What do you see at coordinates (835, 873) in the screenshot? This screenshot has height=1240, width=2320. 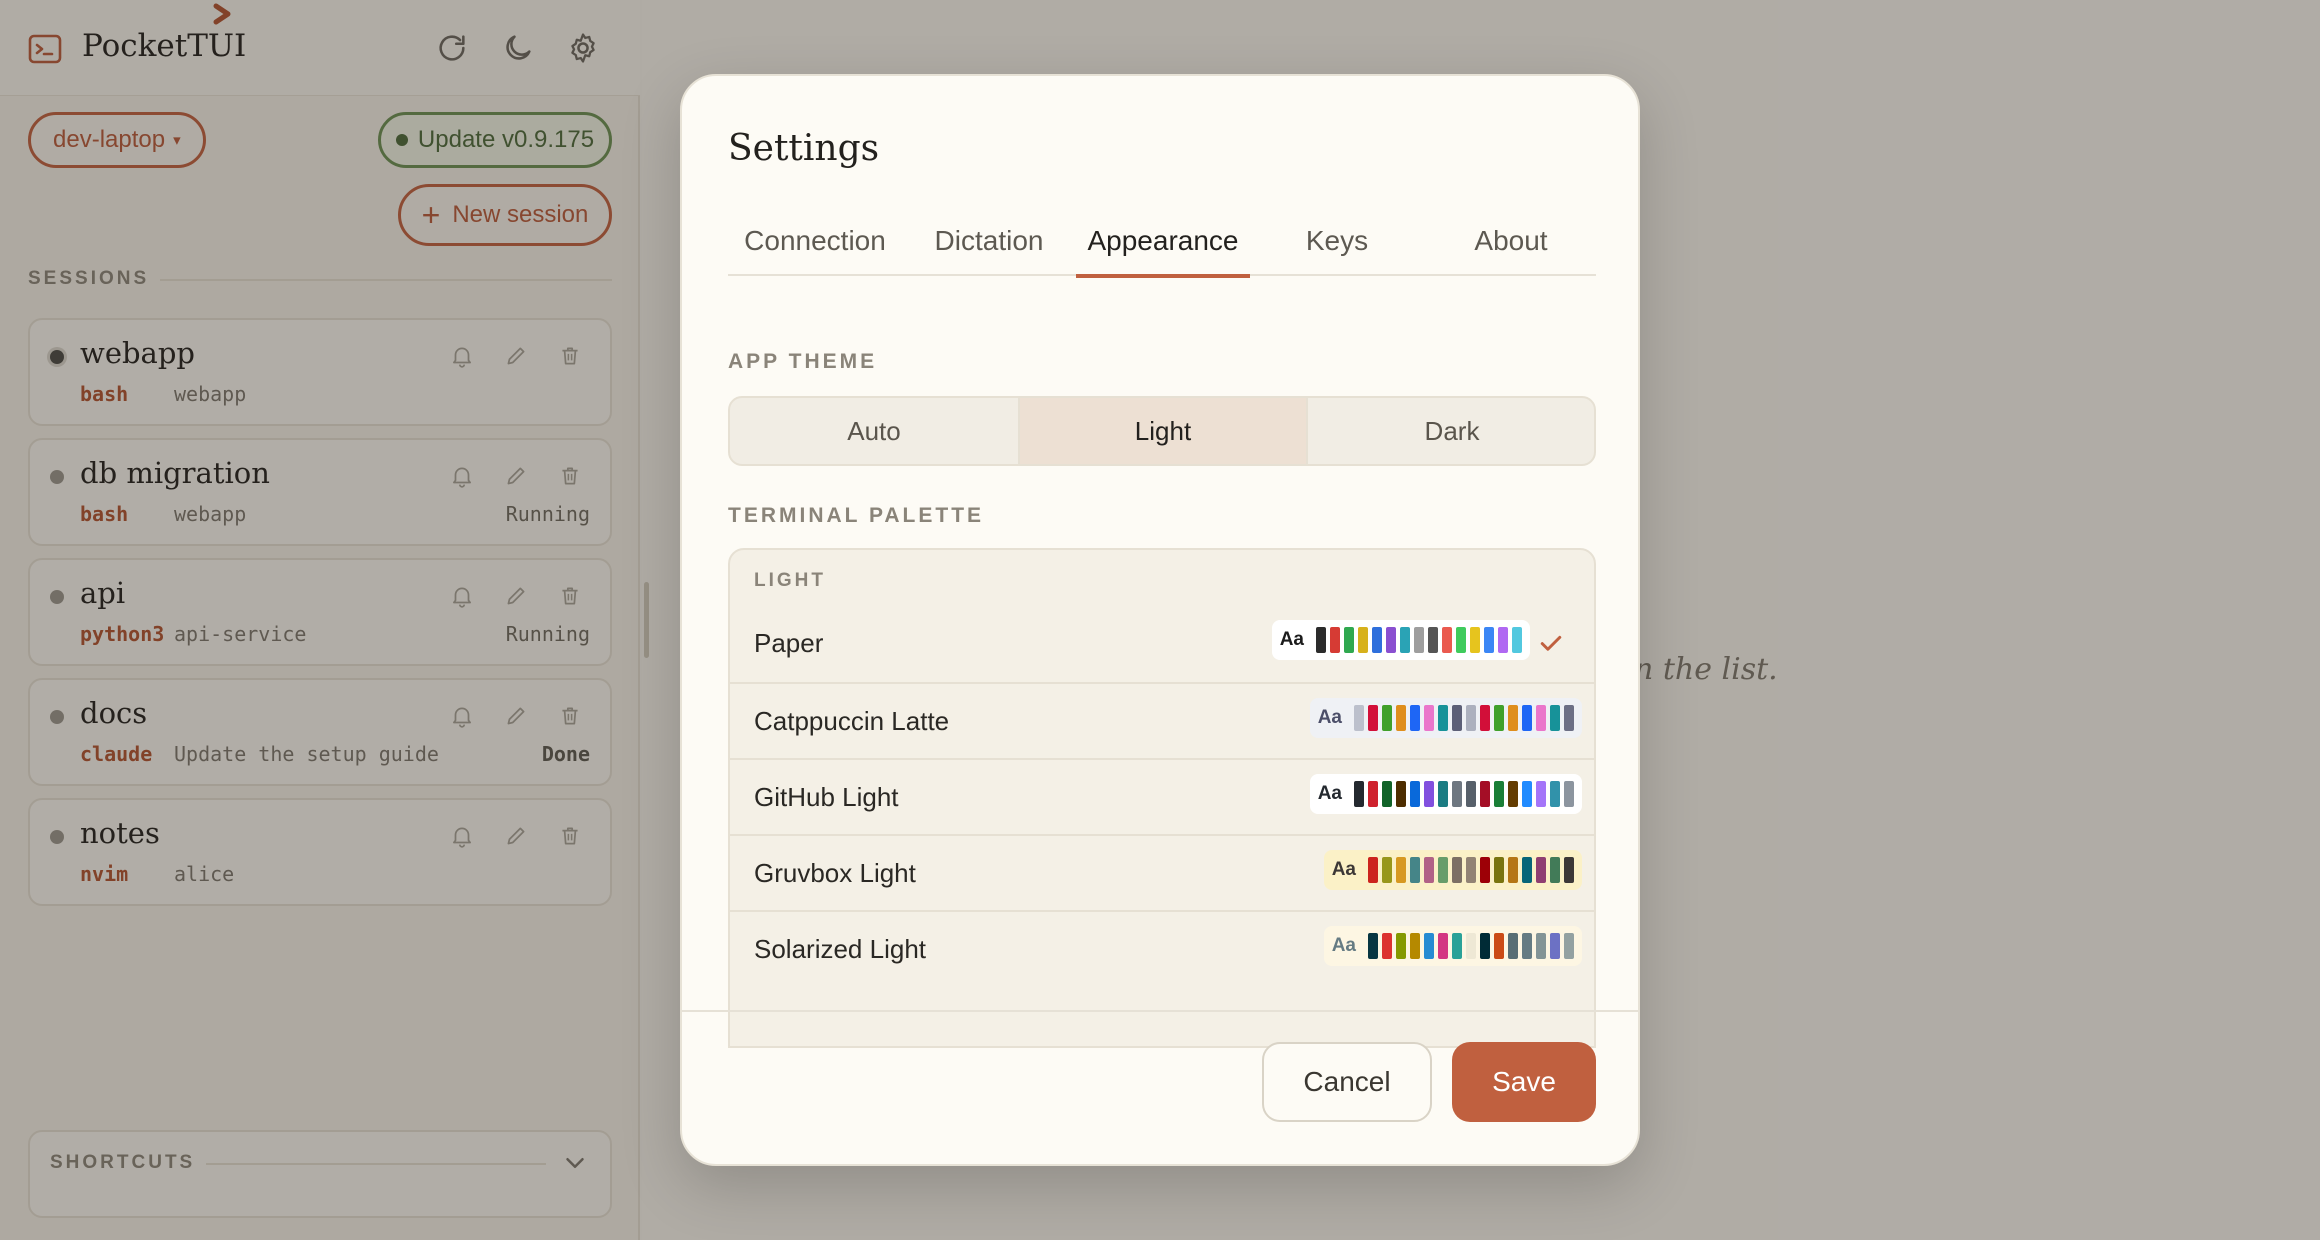 I see `palette-name: Gruvbox Light` at bounding box center [835, 873].